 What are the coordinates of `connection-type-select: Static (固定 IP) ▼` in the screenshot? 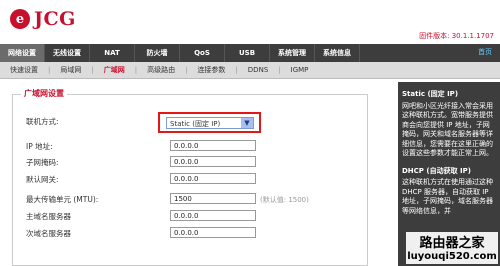 It's located at (210, 123).